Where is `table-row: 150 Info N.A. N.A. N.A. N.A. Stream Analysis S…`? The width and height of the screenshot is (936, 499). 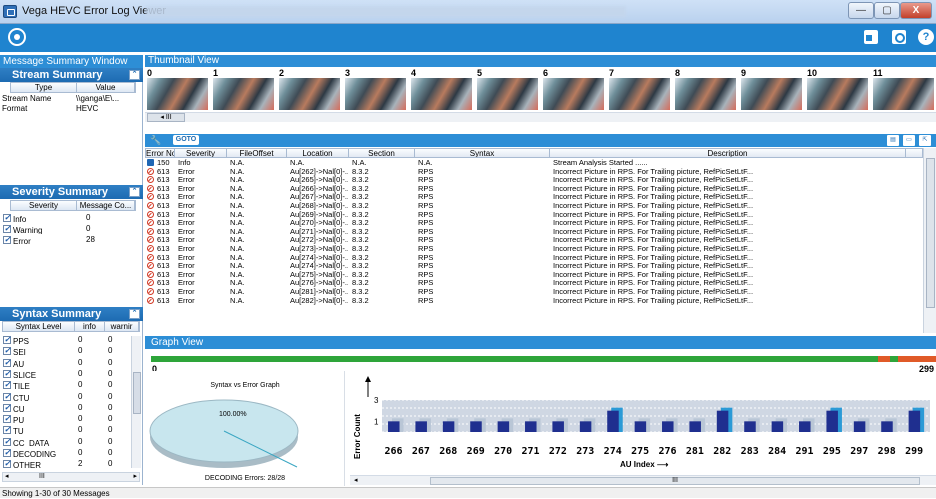
table-row: 150 Info N.A. N.A. N.A. N.A. Stream Analysis S… is located at coordinates (534, 163).